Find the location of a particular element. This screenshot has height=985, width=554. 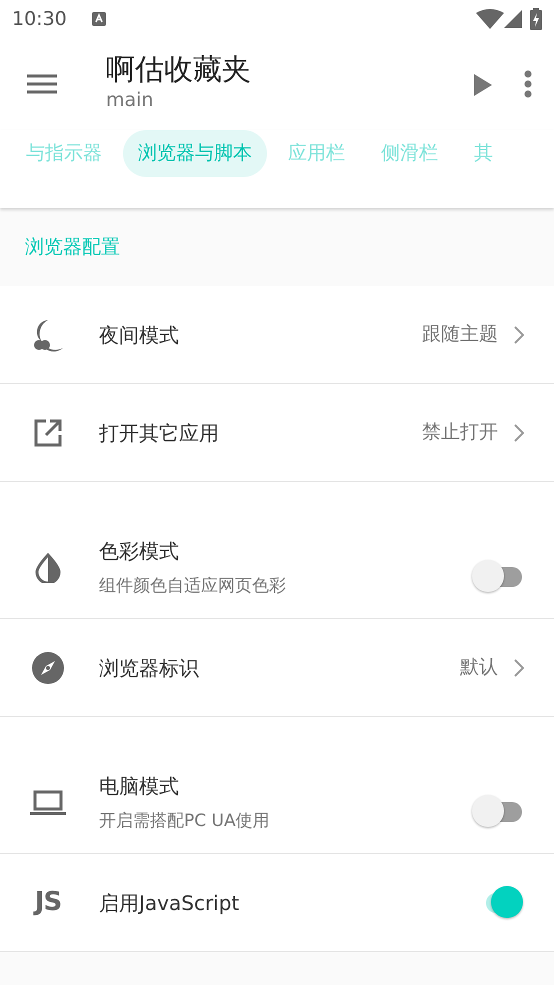

keyboard-notification-icon is located at coordinates (98, 19).